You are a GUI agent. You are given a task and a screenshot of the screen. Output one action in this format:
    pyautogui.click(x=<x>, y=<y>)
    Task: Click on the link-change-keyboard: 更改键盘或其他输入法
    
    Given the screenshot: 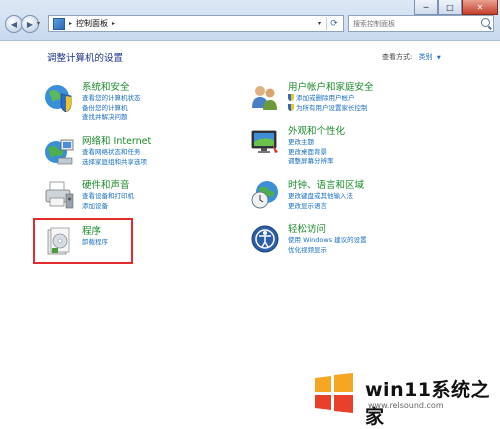 What is the action you would take?
    pyautogui.click(x=388, y=197)
    